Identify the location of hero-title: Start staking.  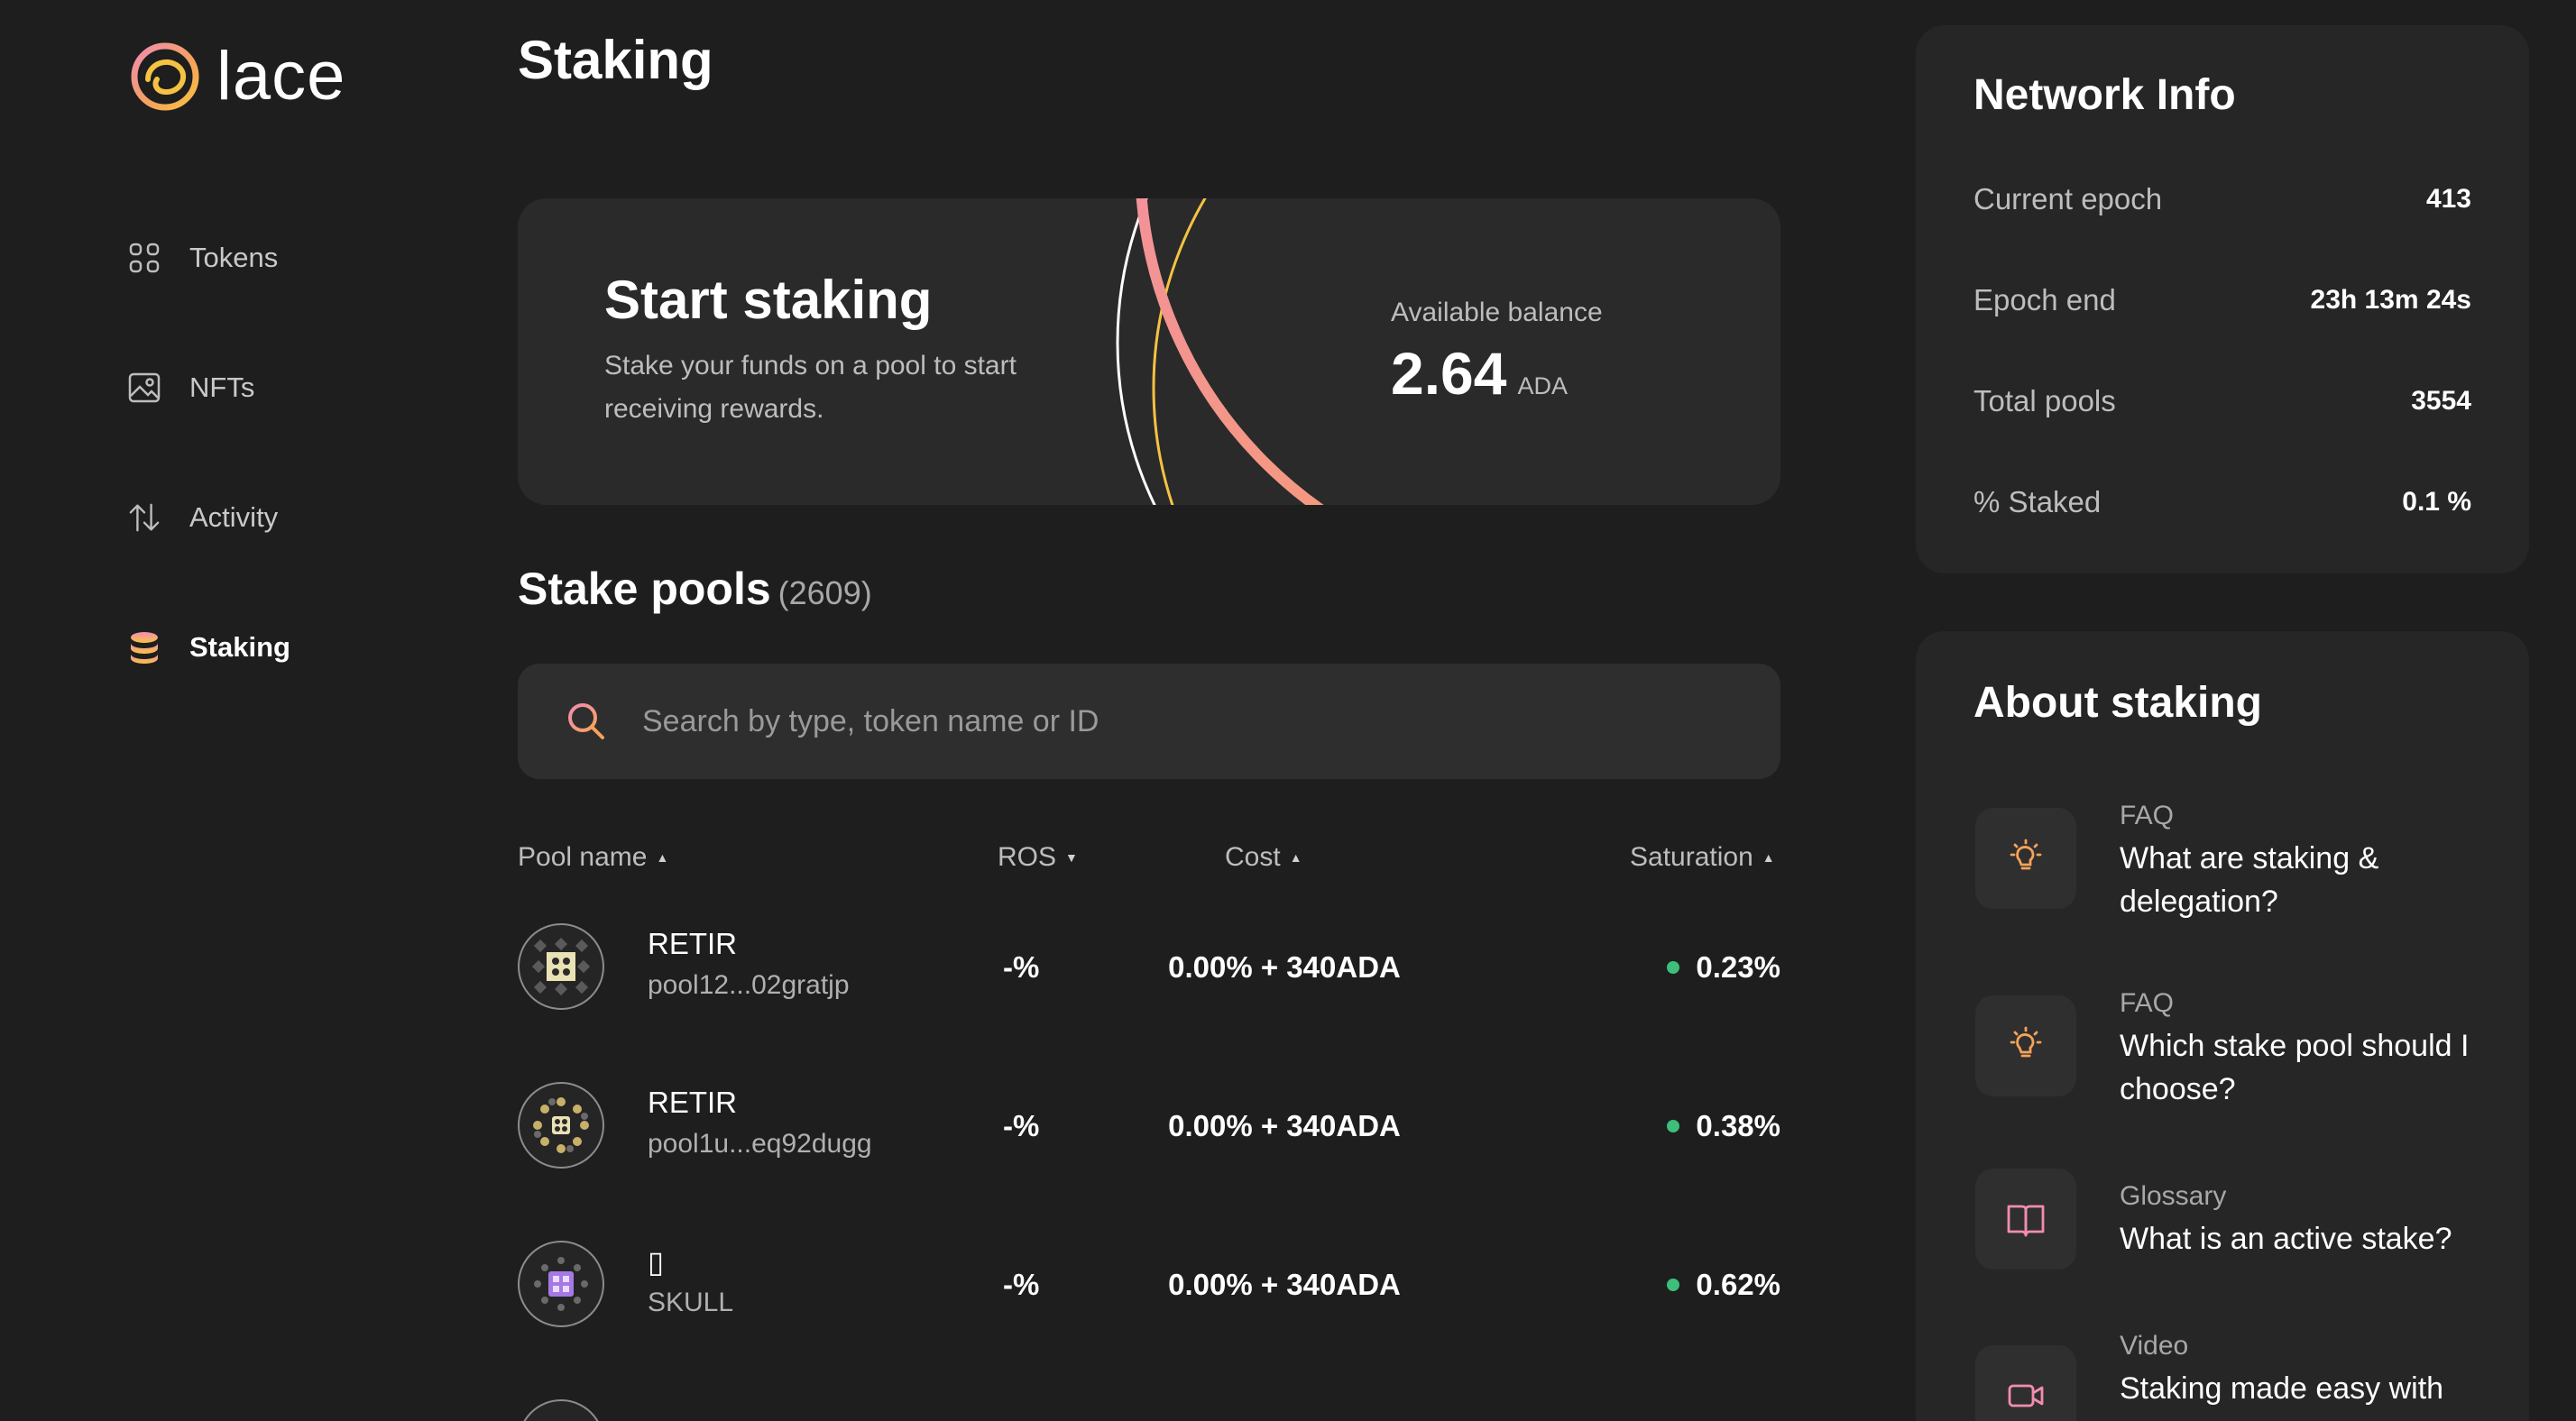
(769, 300).